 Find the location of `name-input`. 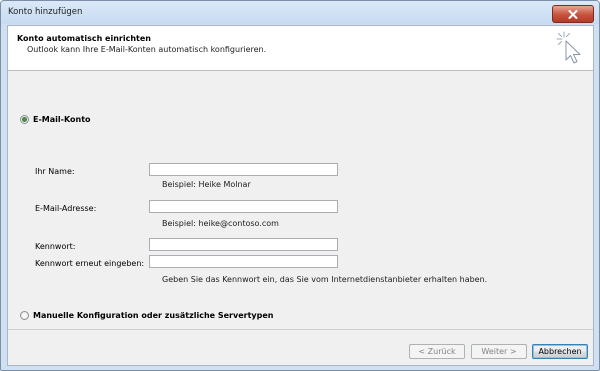

name-input is located at coordinates (243, 169).